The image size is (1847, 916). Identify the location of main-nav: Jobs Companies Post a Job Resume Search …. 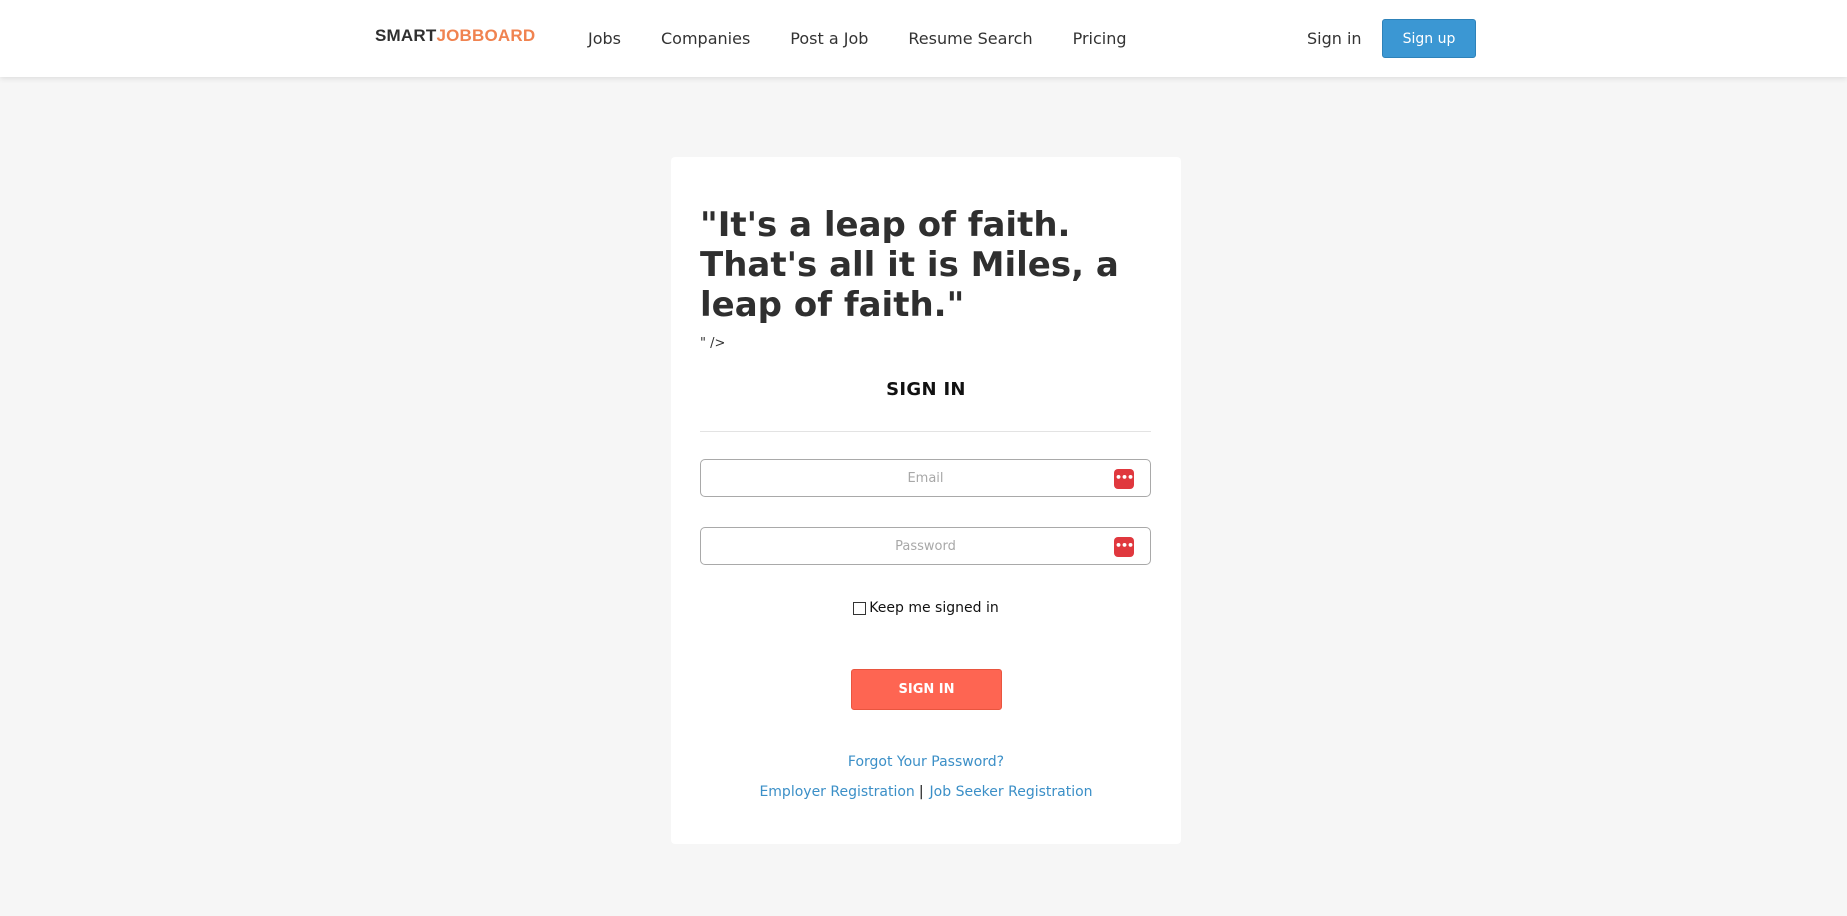
(877, 38).